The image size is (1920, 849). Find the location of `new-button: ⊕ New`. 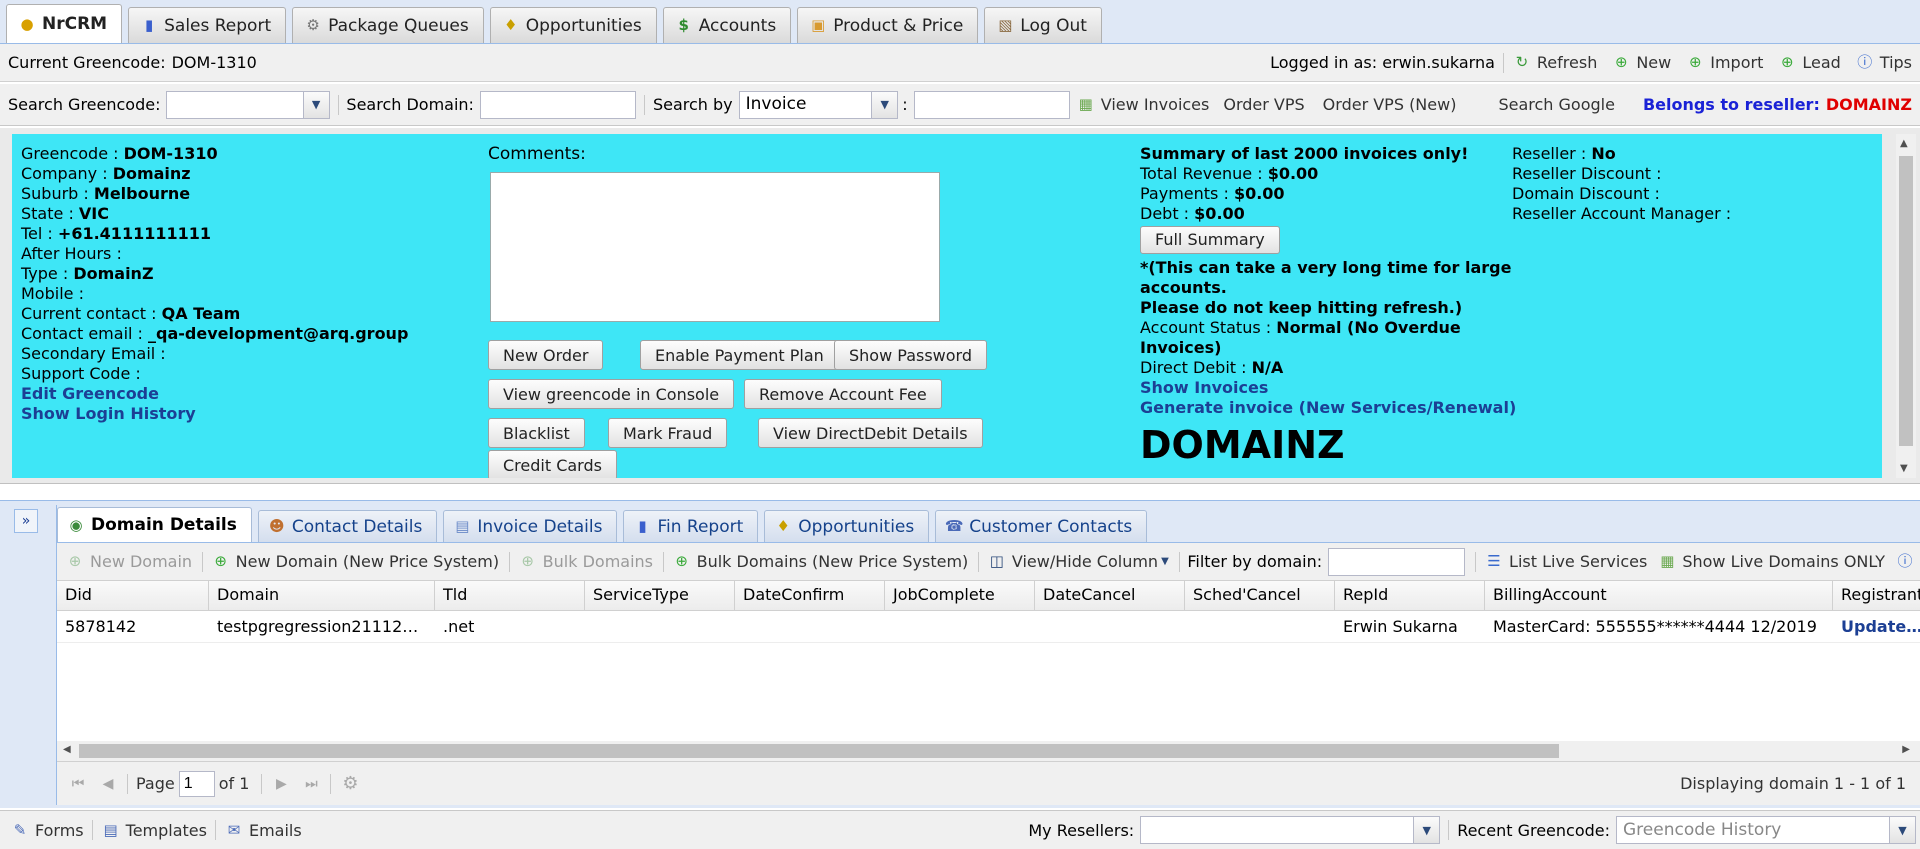

new-button: ⊕ New is located at coordinates (1641, 63).